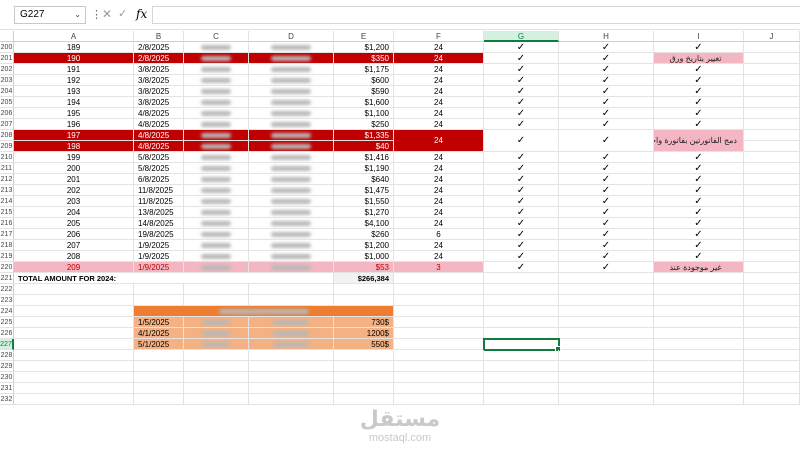 The height and width of the screenshot is (460, 800). Describe the element at coordinates (7, 69) in the screenshot. I see `row-header: 202` at that location.